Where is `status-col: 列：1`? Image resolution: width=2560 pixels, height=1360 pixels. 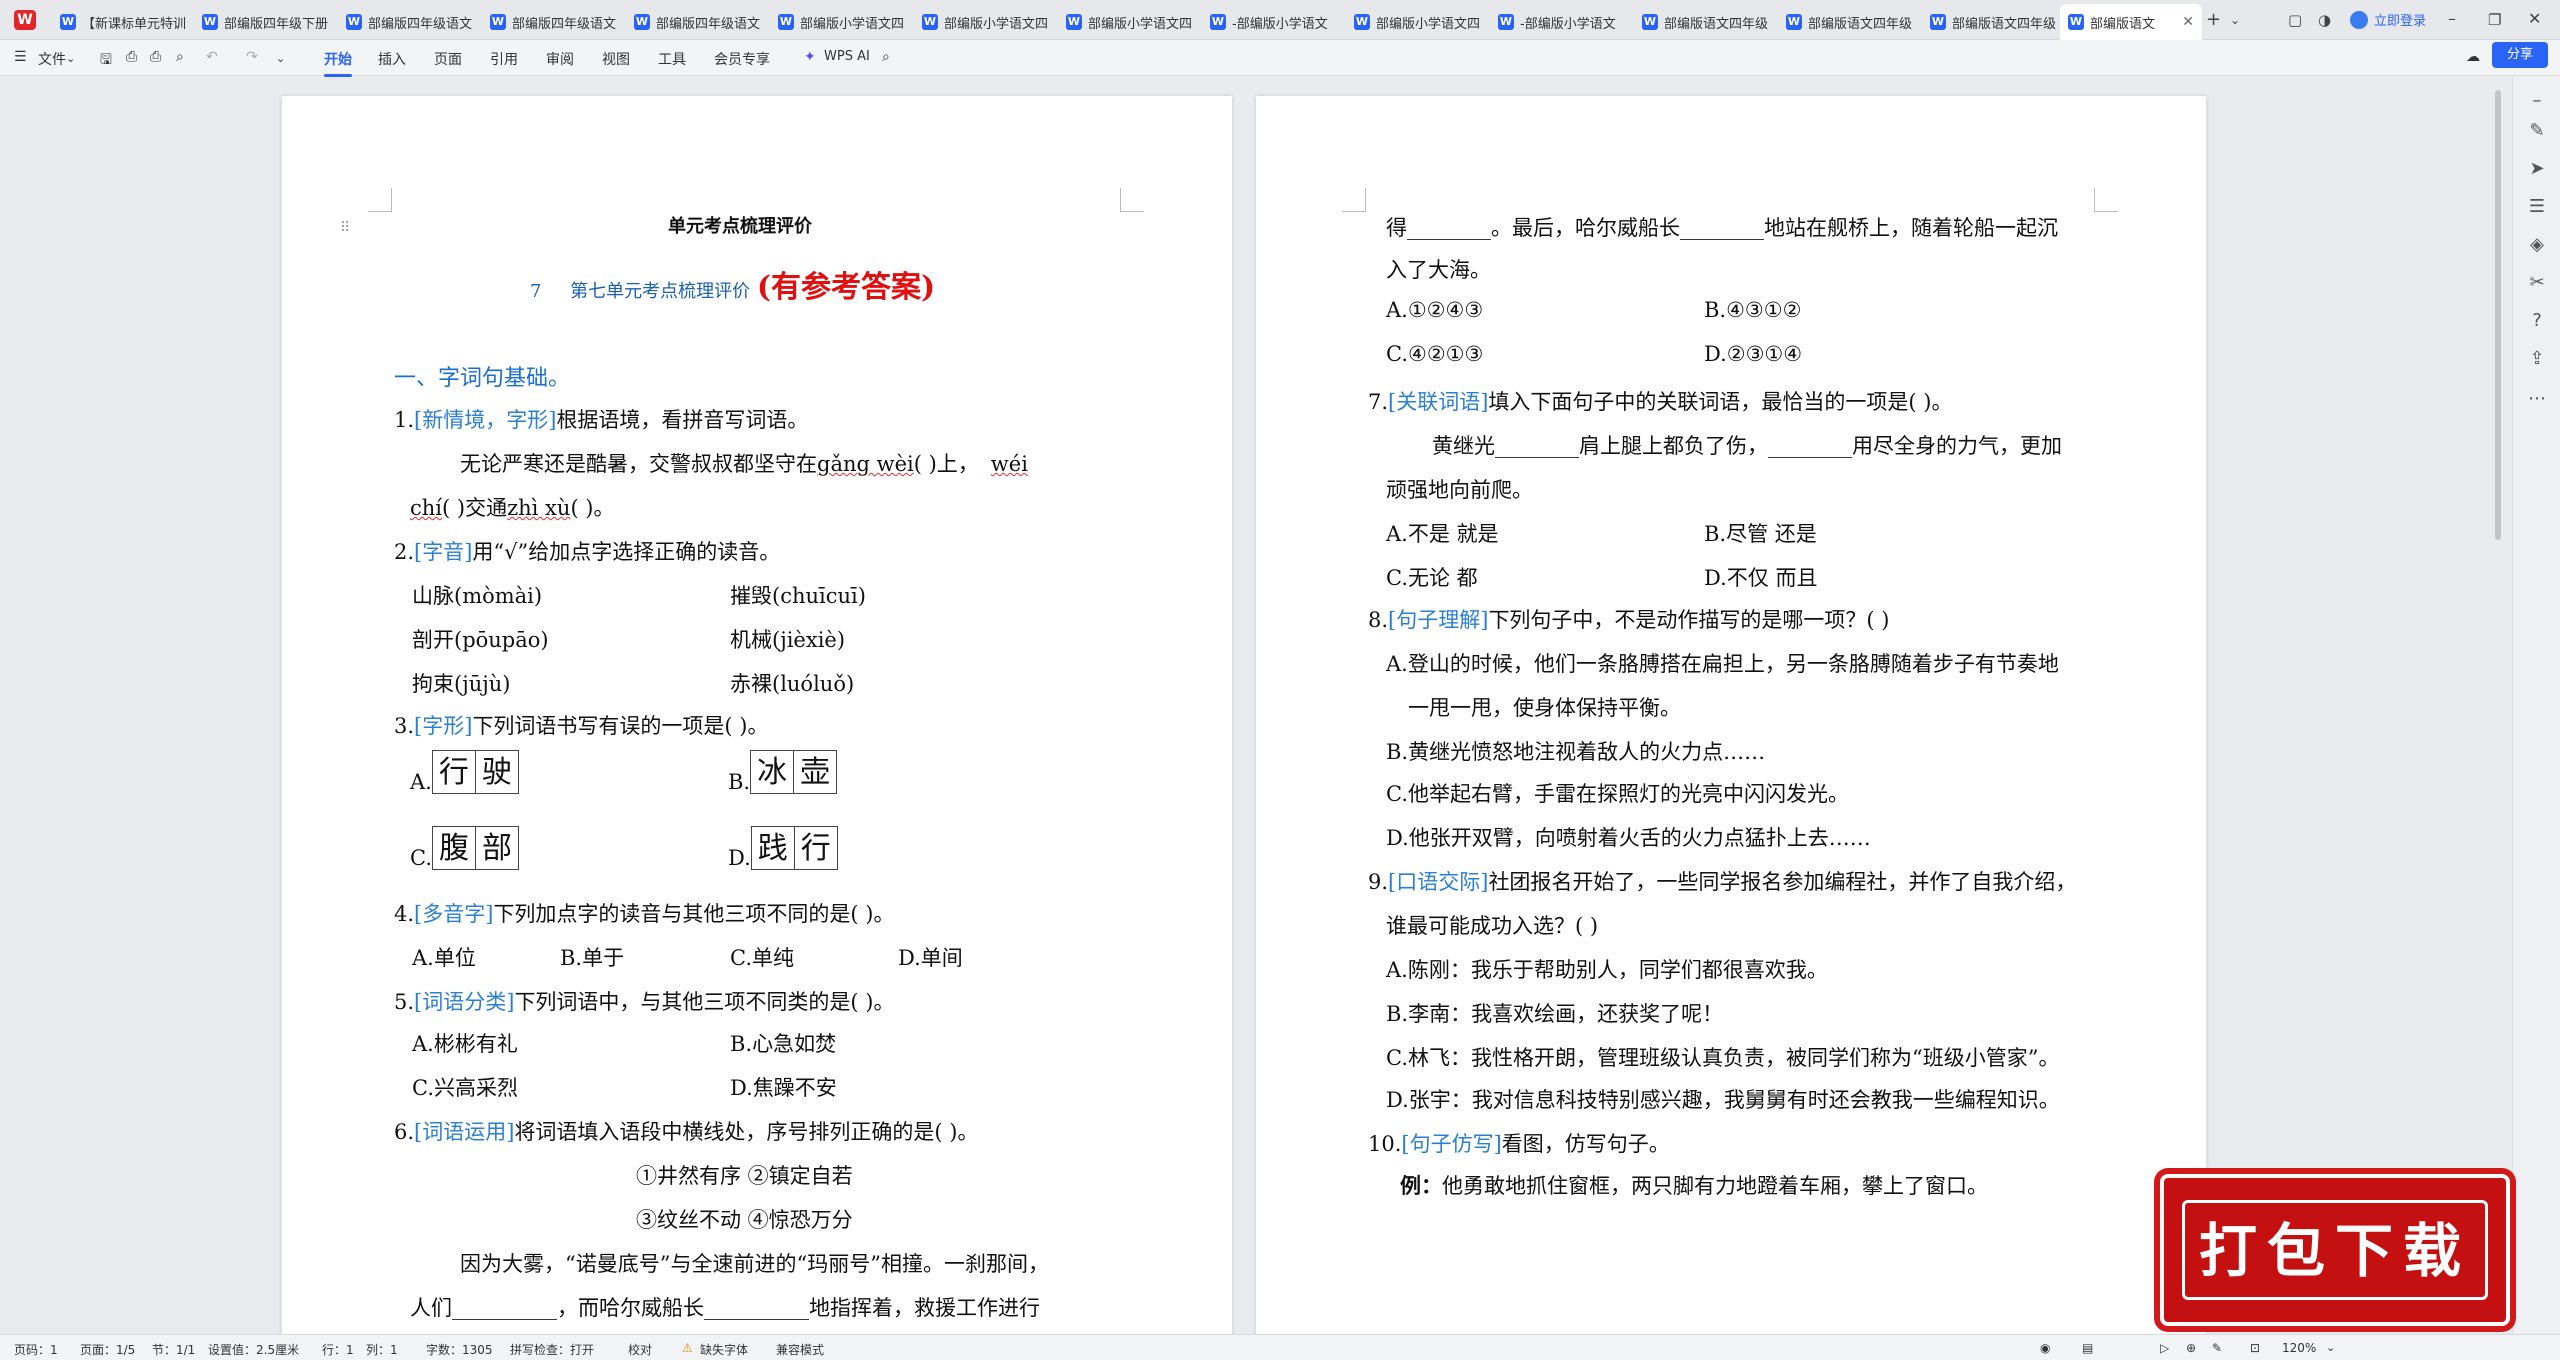 status-col: 列：1 is located at coordinates (382, 1349).